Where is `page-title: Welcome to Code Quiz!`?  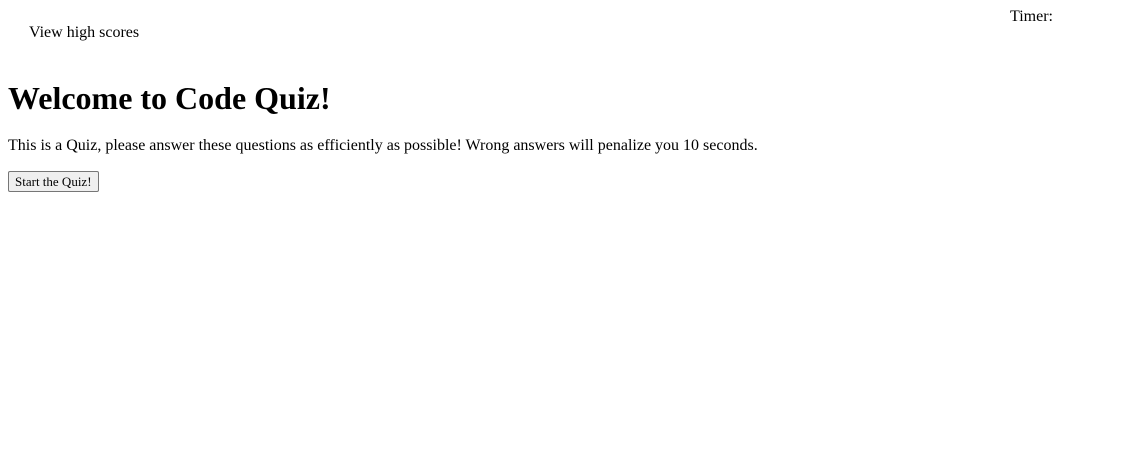 page-title: Welcome to Code Quiz! is located at coordinates (169, 98).